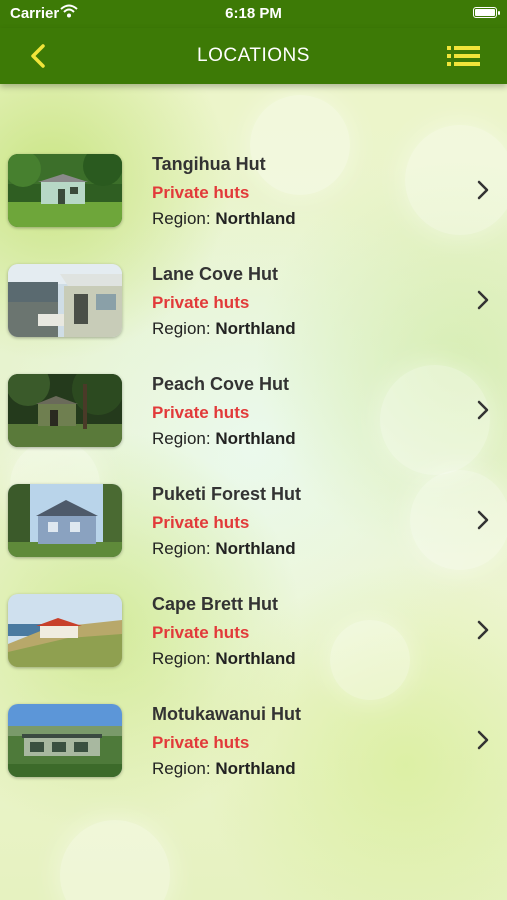 Image resolution: width=507 pixels, height=900 pixels. Describe the element at coordinates (221, 384) in the screenshot. I see `location-name: Peach Cove Hut` at that location.